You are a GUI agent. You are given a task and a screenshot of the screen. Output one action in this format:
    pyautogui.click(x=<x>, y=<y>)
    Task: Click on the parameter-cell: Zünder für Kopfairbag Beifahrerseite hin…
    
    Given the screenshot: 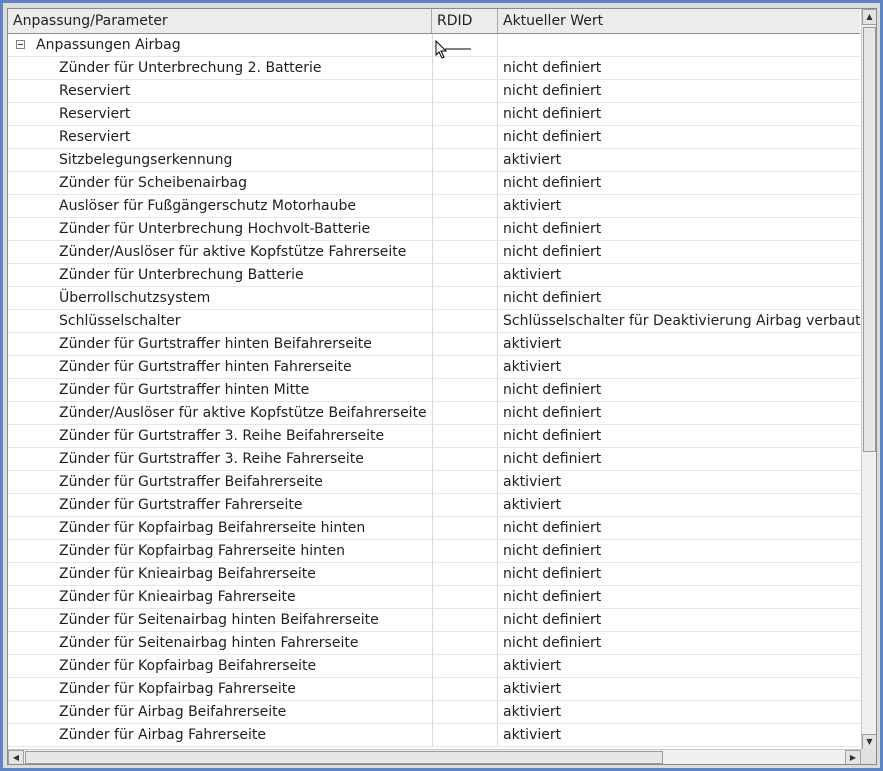 What is the action you would take?
    pyautogui.click(x=220, y=528)
    